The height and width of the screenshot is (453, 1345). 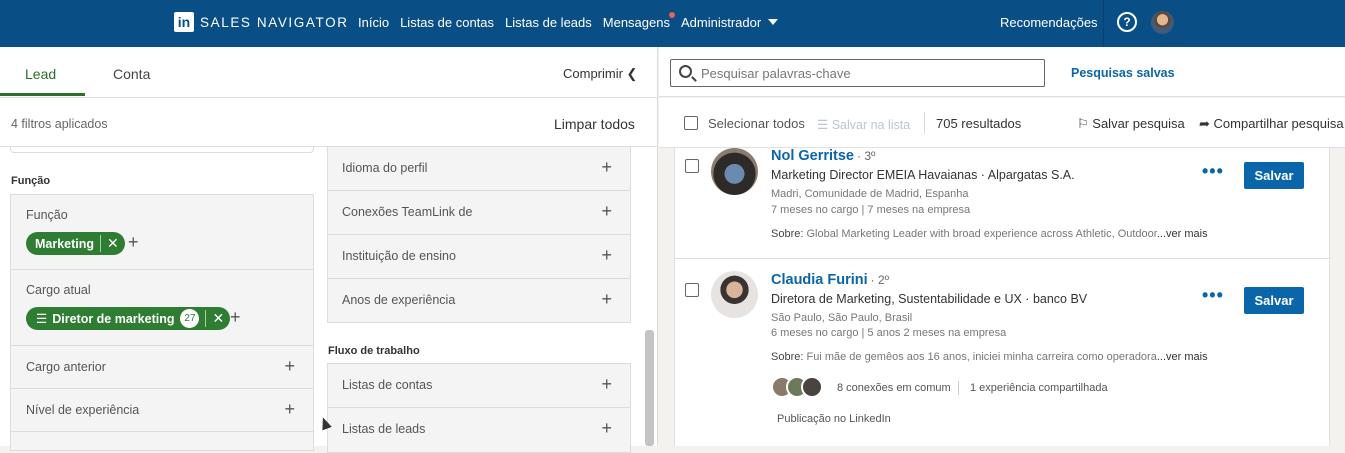 I want to click on lead-name: Claudia Furini · 2º, so click(x=830, y=280).